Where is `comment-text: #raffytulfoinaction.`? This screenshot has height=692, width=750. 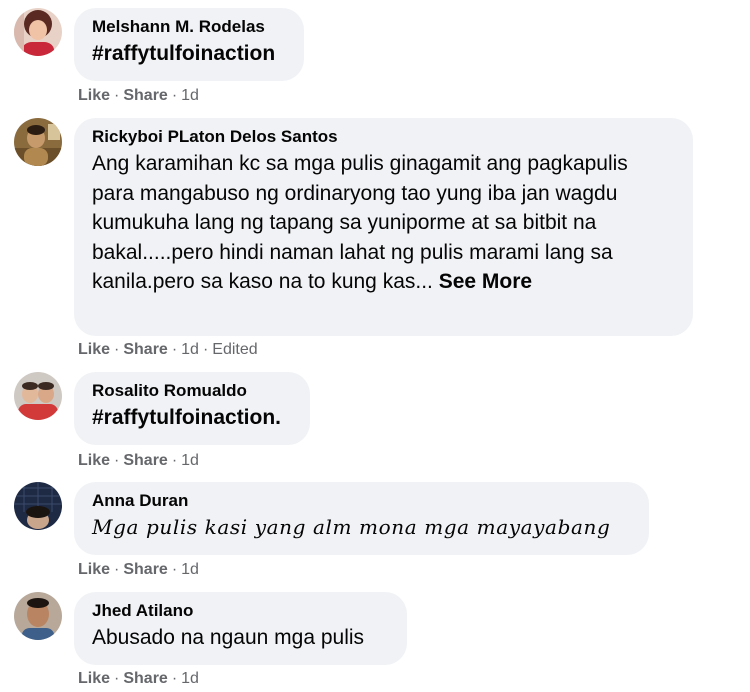
comment-text: #raffytulfoinaction. is located at coordinates (192, 418).